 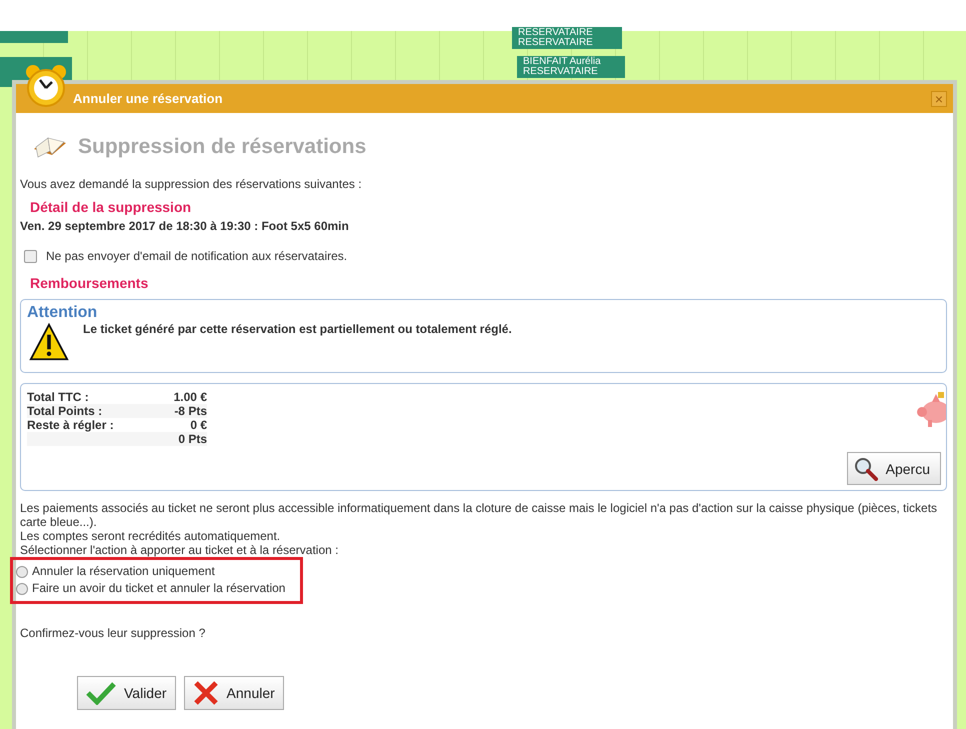 I want to click on cancel-button: Annuler, so click(x=234, y=693).